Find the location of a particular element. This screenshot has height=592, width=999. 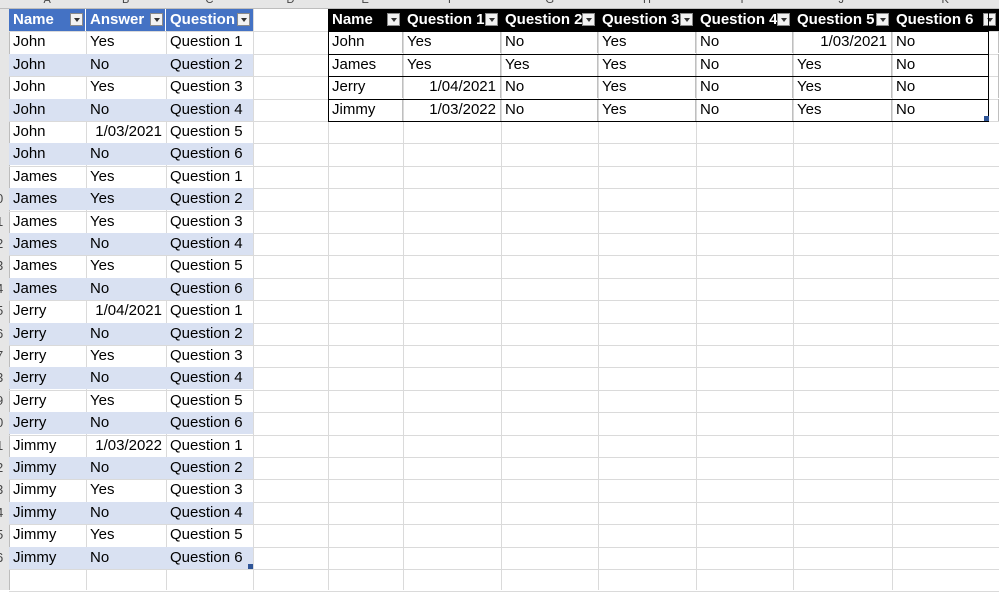

column-header-bar: A B C D E F G H I J K is located at coordinates (499, 4).